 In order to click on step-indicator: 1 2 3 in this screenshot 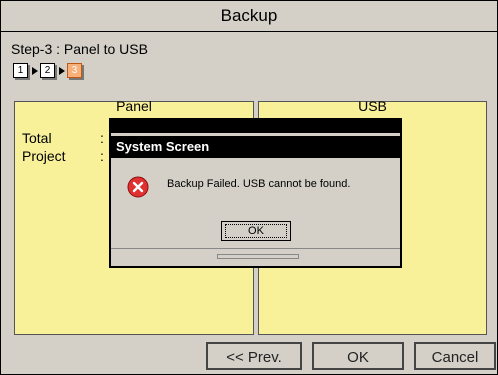, I will do `click(47, 70)`.